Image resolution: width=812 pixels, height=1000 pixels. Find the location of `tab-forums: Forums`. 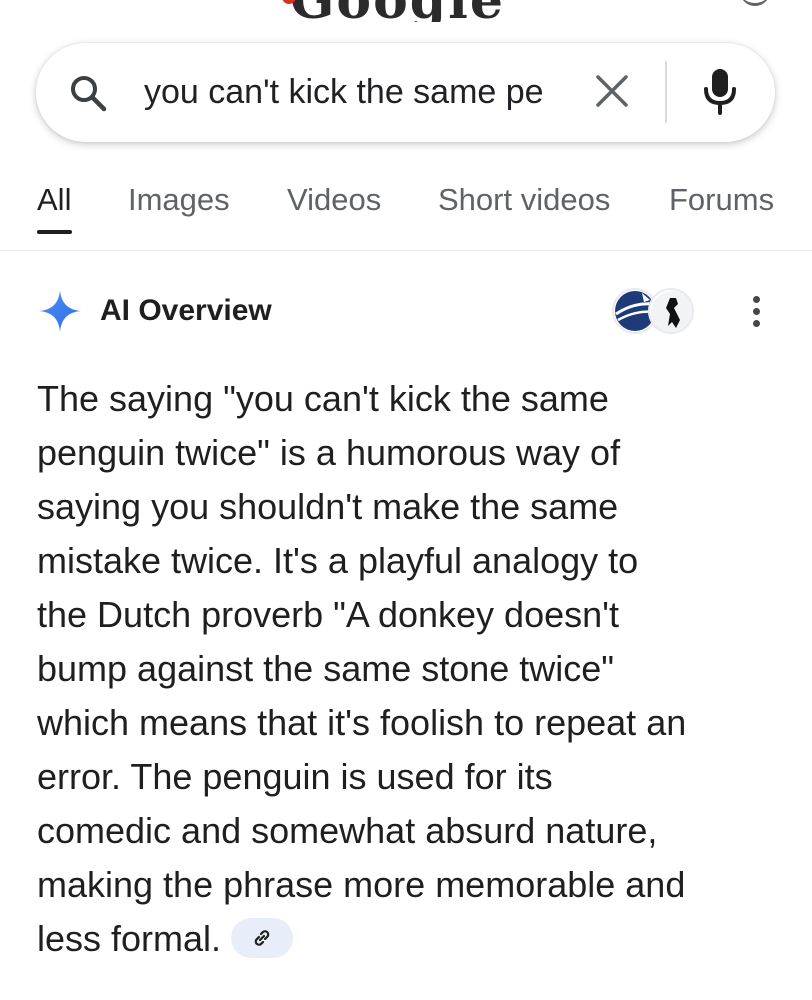

tab-forums: Forums is located at coordinates (721, 200).